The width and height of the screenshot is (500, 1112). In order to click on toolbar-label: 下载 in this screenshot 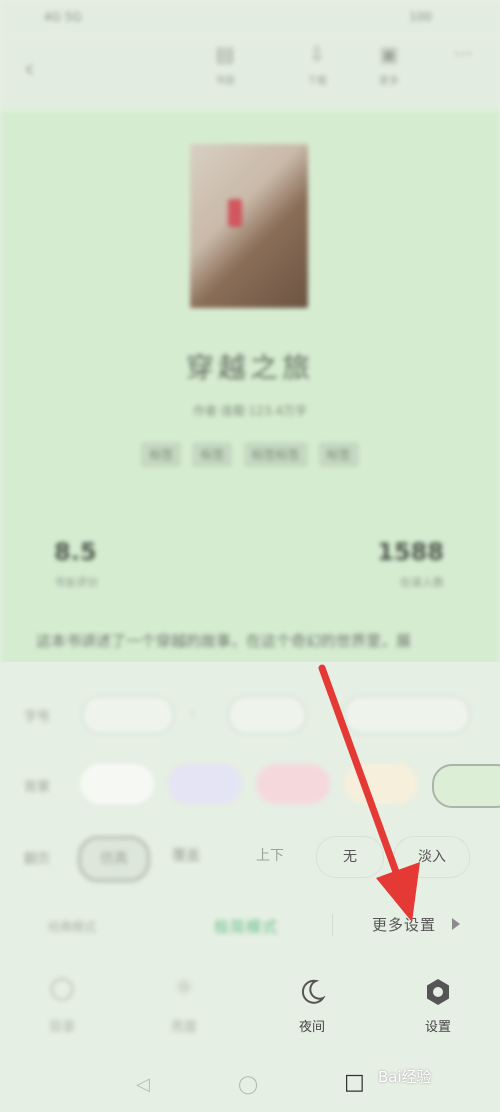, I will do `click(317, 81)`.